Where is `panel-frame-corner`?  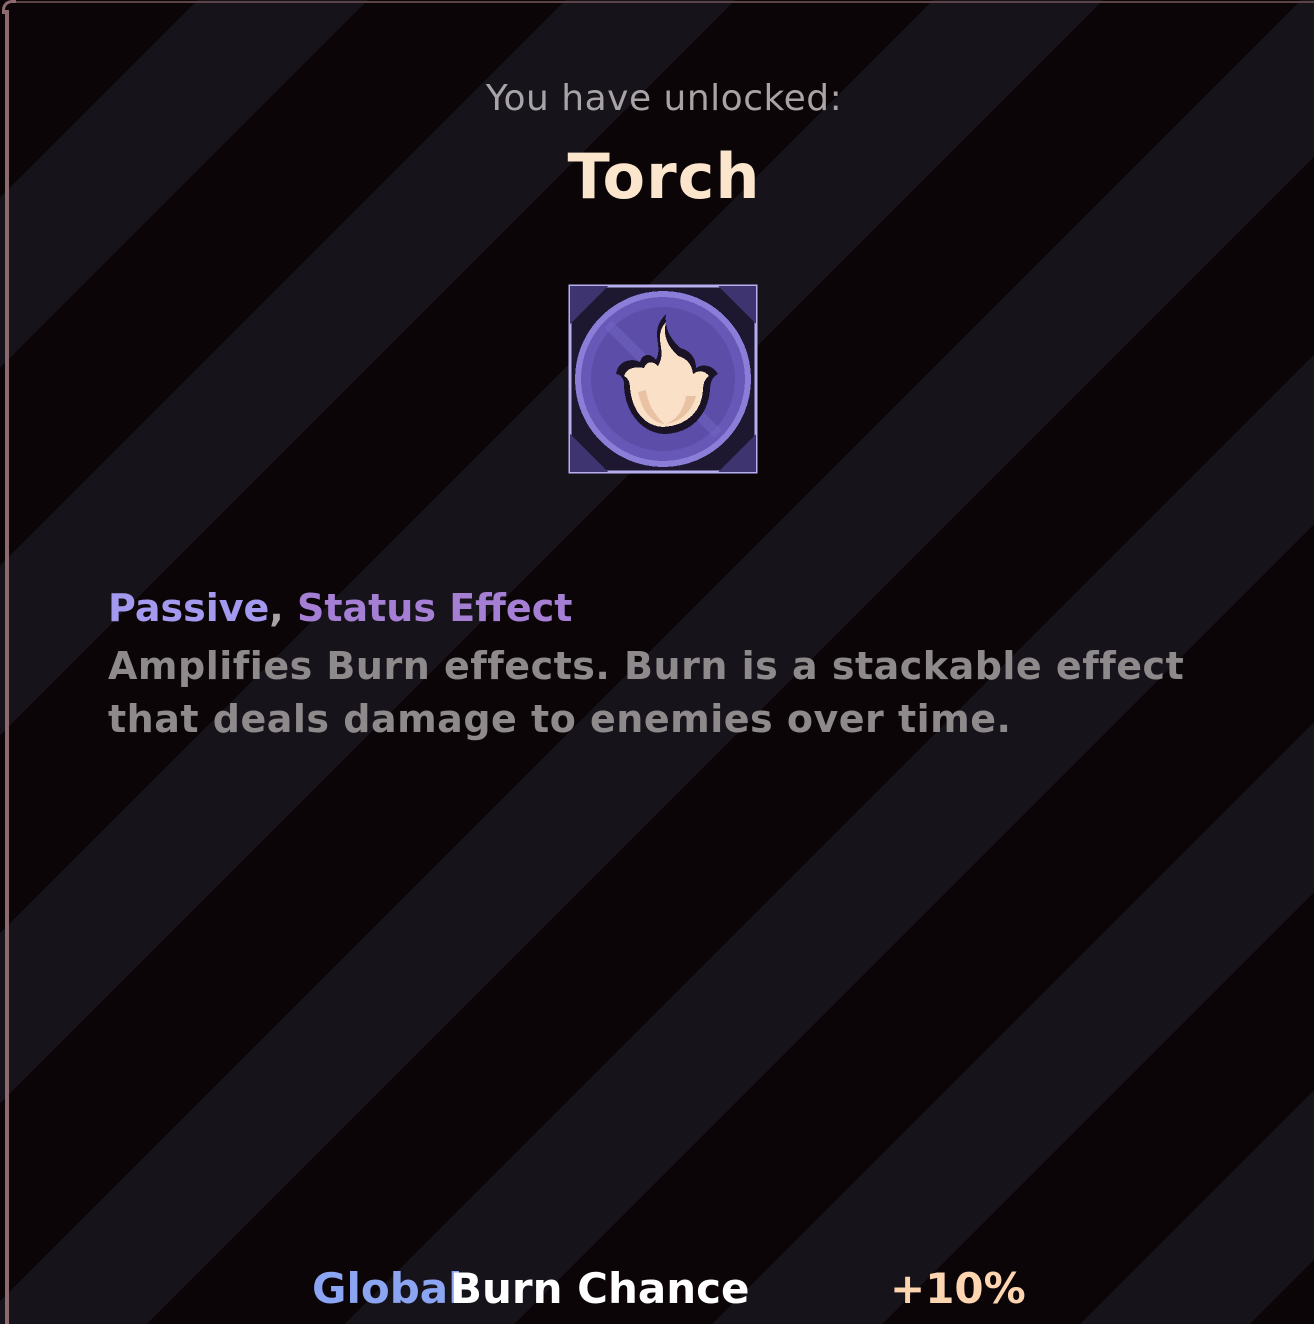
panel-frame-corner is located at coordinates (9, 7).